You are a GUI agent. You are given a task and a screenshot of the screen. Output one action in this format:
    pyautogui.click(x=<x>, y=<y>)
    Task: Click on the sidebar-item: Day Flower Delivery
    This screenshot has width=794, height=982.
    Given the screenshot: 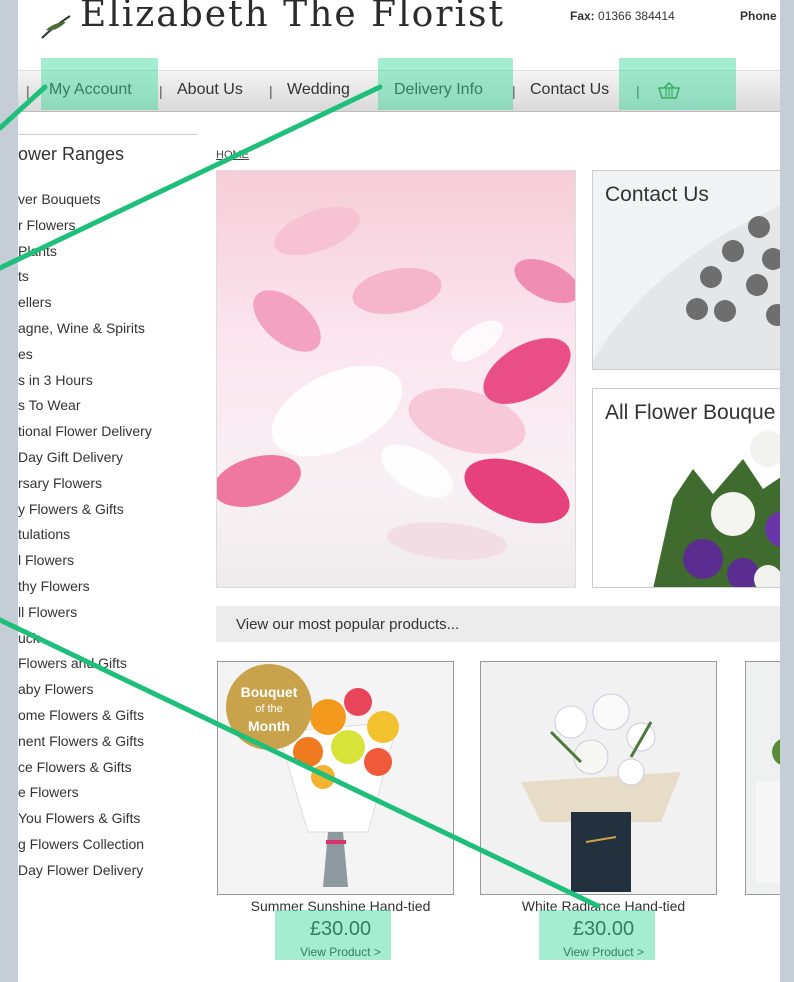 What is the action you would take?
    pyautogui.click(x=85, y=875)
    